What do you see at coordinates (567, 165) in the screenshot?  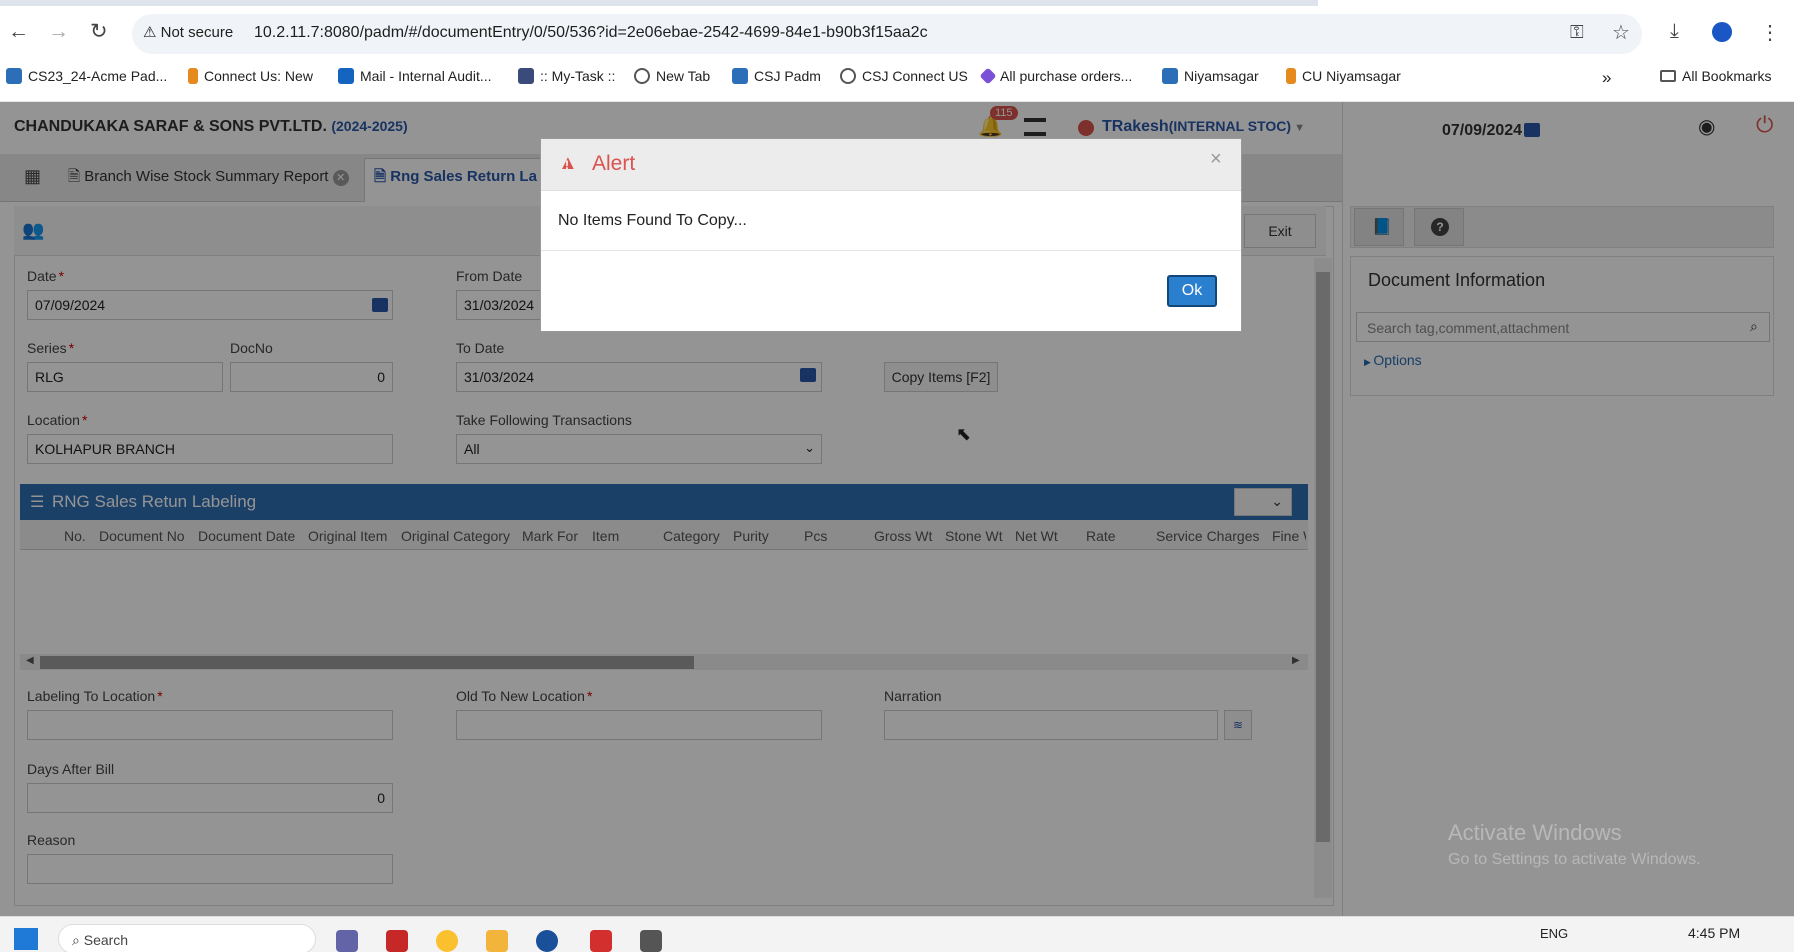 I see `warning-icon-mark: !` at bounding box center [567, 165].